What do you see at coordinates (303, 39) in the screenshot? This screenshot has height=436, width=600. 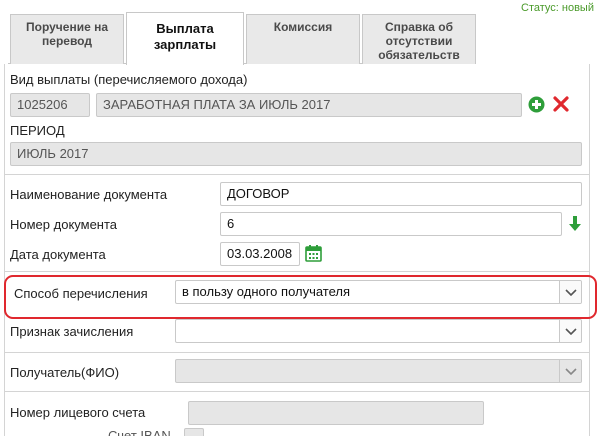 I see `tab-commission: Комиссия` at bounding box center [303, 39].